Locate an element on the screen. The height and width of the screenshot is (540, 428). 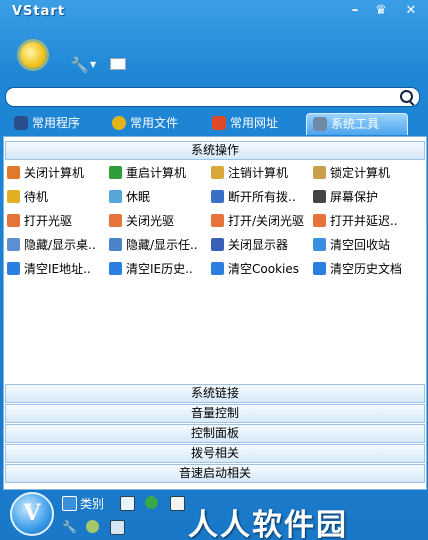
tool-item-label: 清空IE地址.. is located at coordinates (57, 269).